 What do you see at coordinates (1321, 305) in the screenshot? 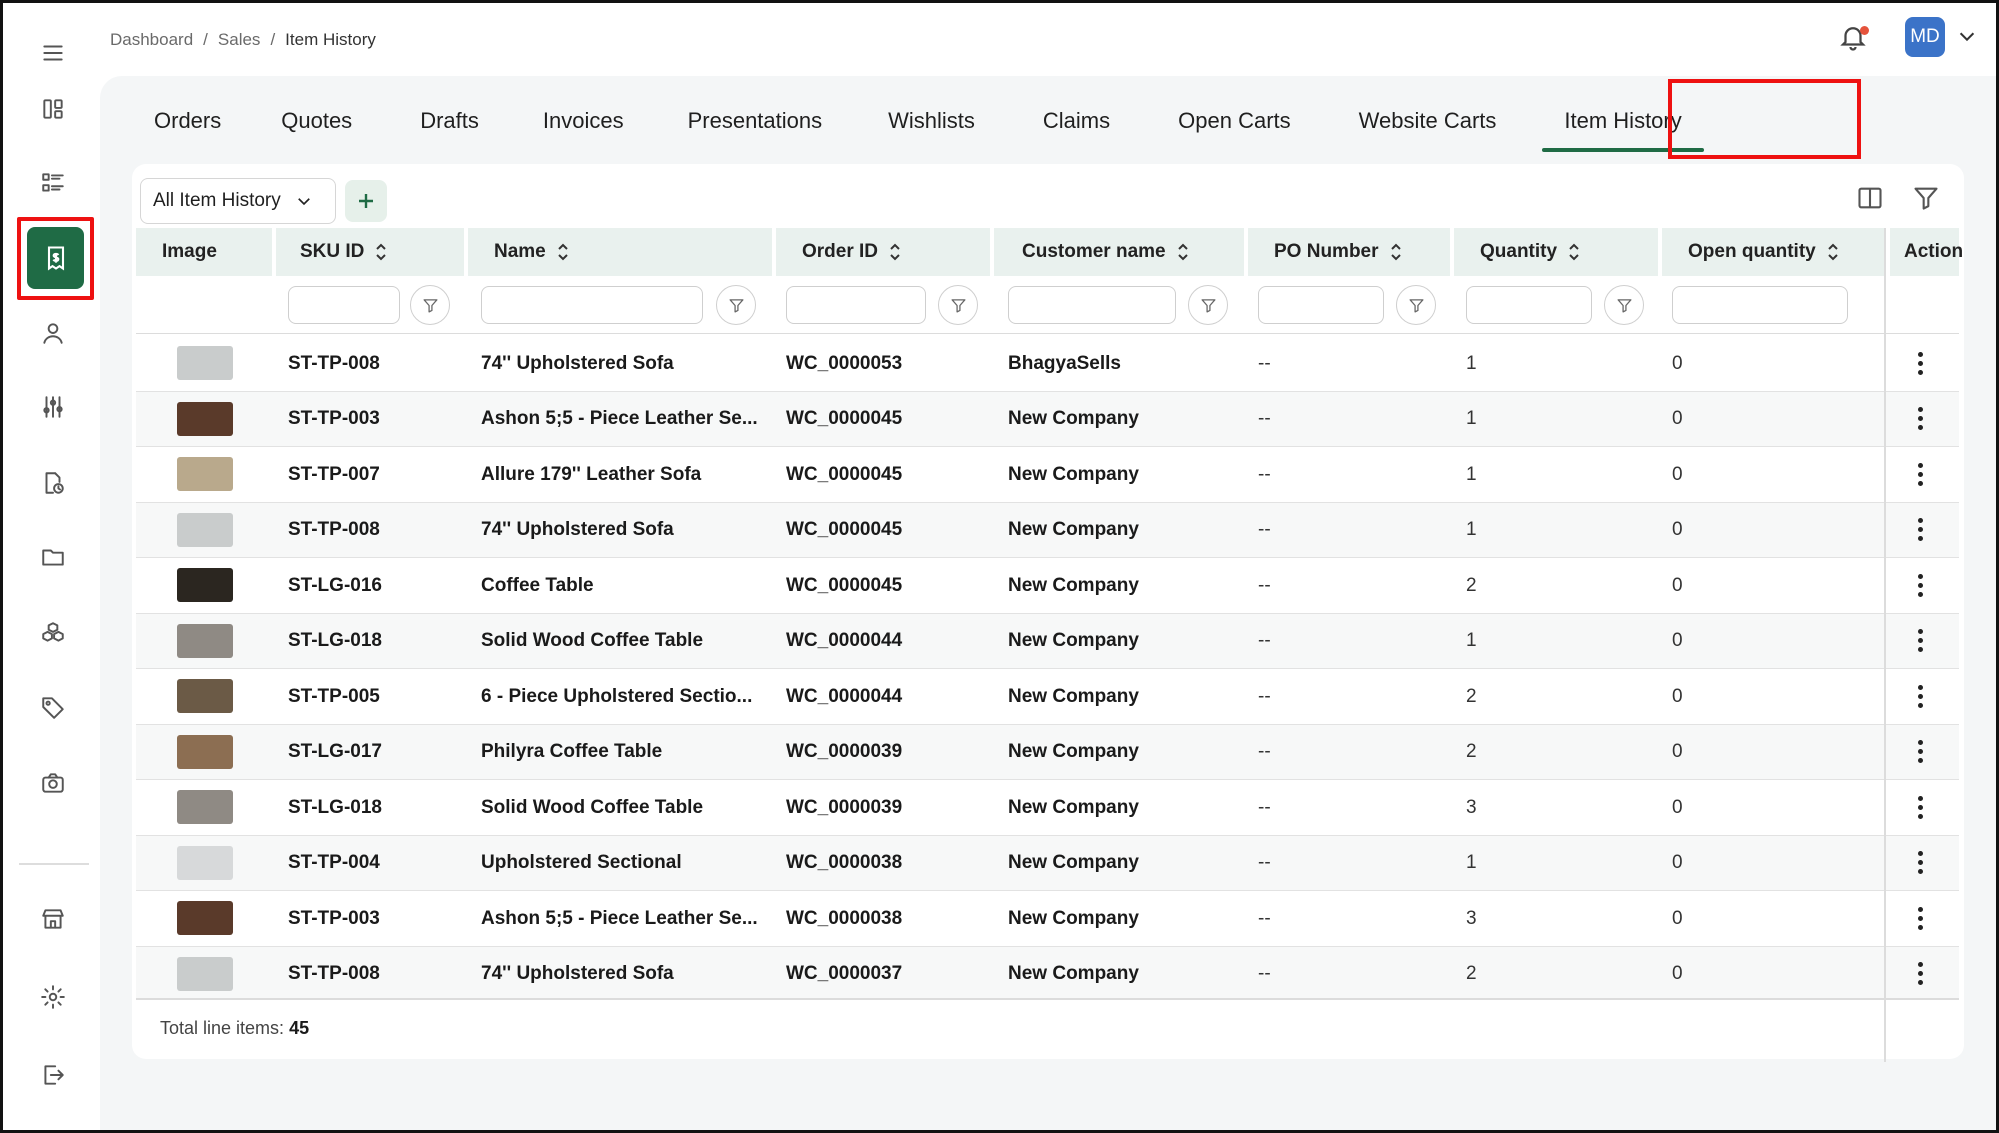
I see `po-number-filter-input` at bounding box center [1321, 305].